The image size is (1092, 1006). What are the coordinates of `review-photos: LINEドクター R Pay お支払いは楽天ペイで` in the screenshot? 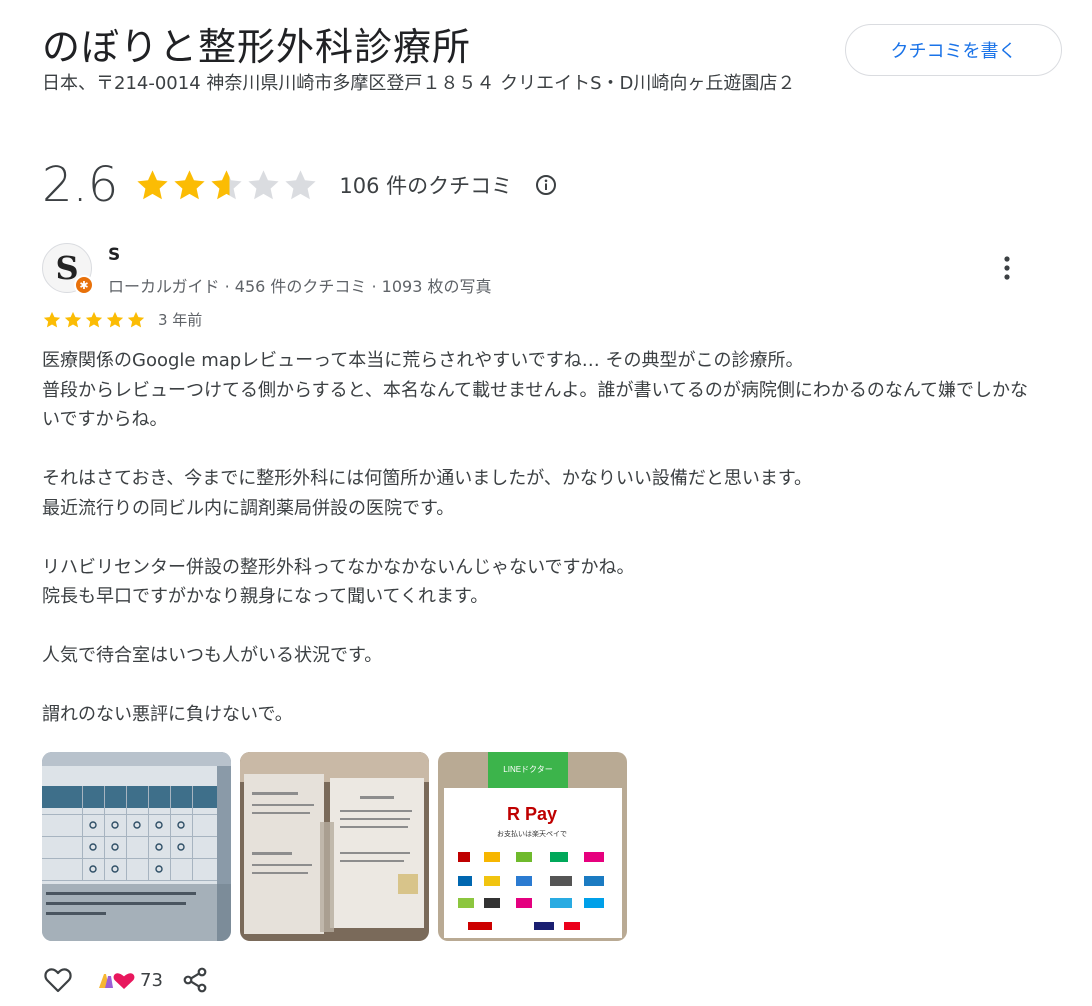 It's located at (334, 846).